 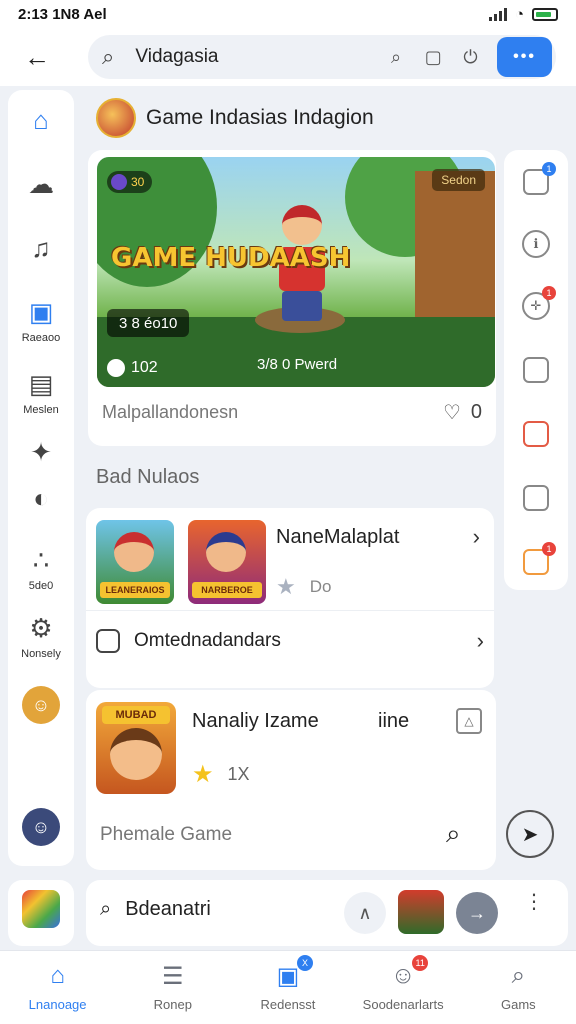 I want to click on status-time: 2:13 1N8 Ael, so click(x=62, y=14).